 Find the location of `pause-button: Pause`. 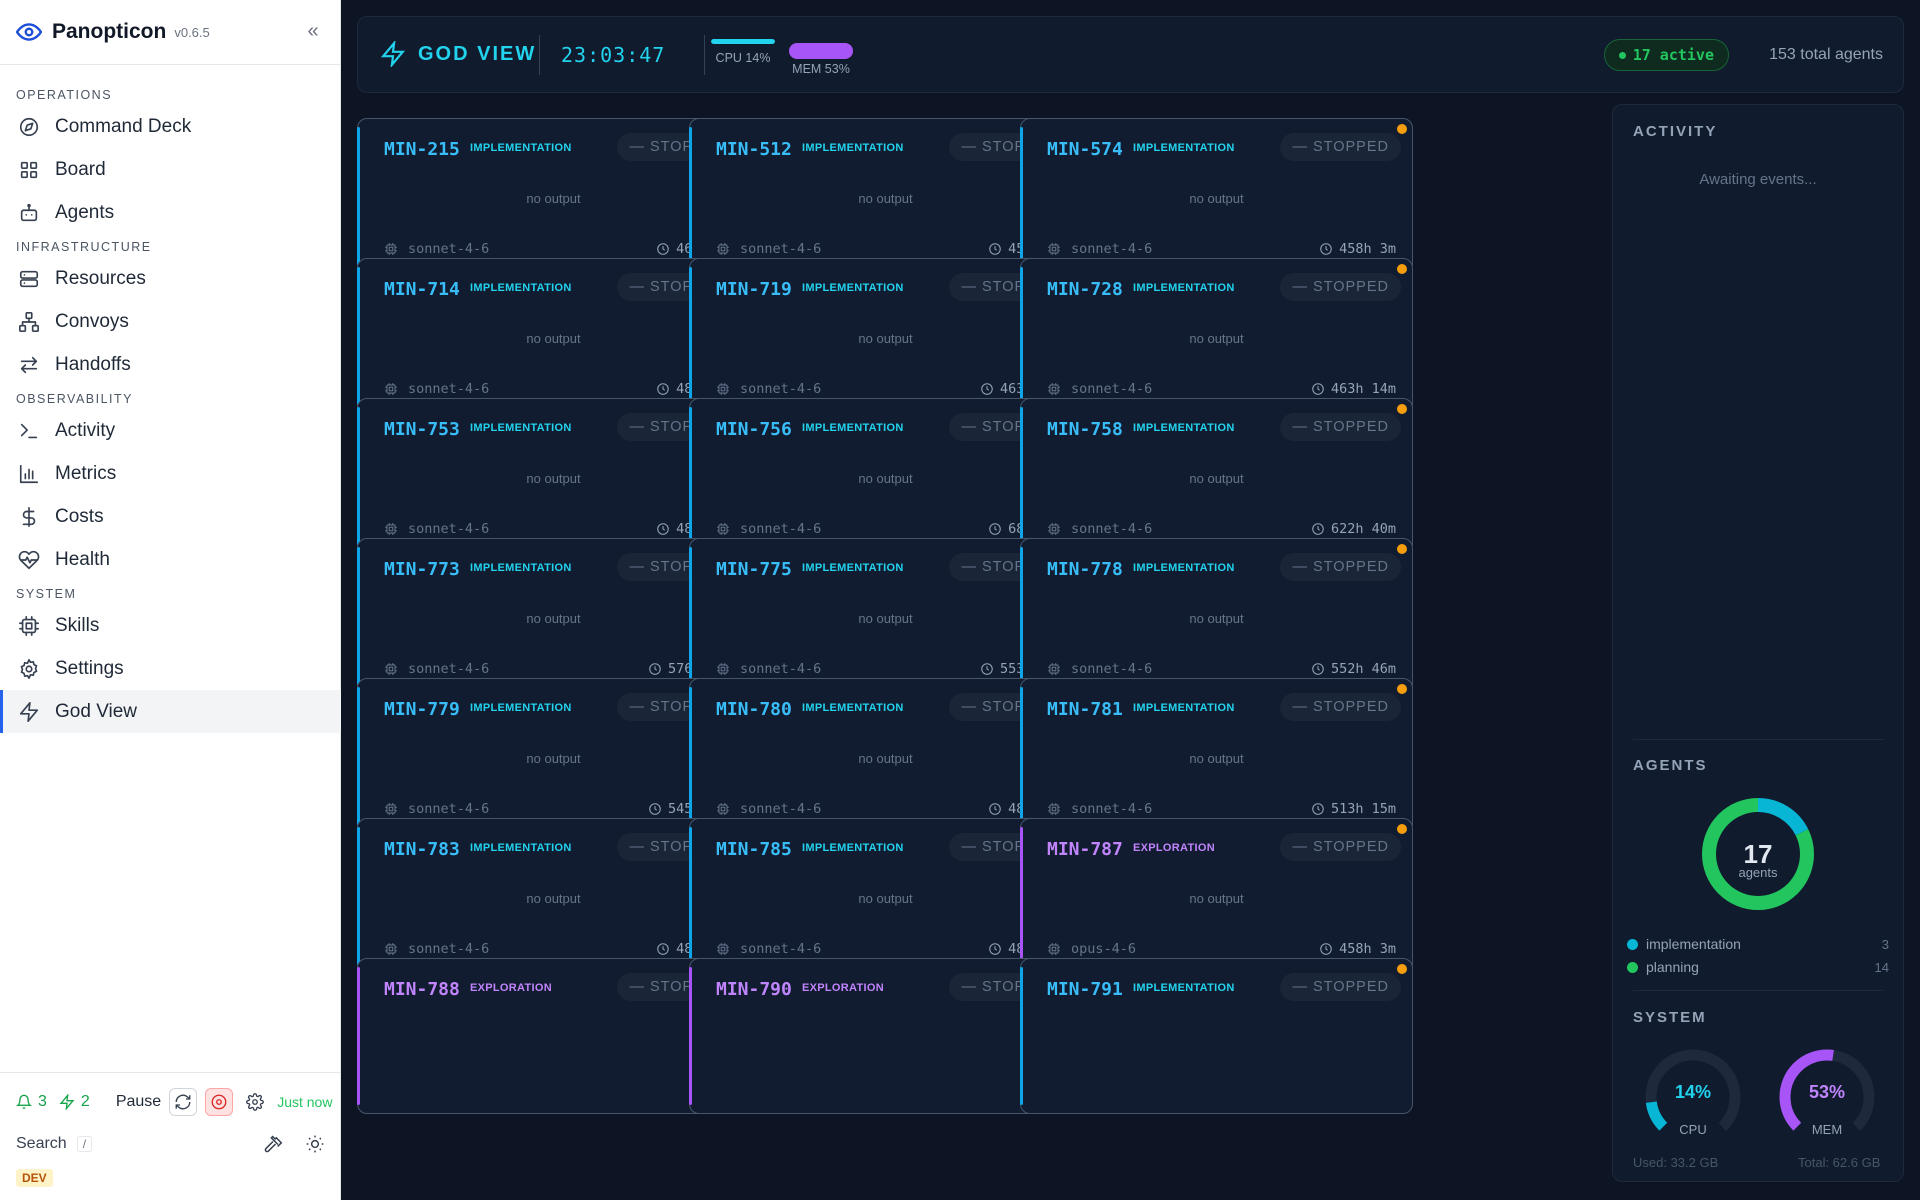

pause-button: Pause is located at coordinates (138, 1102).